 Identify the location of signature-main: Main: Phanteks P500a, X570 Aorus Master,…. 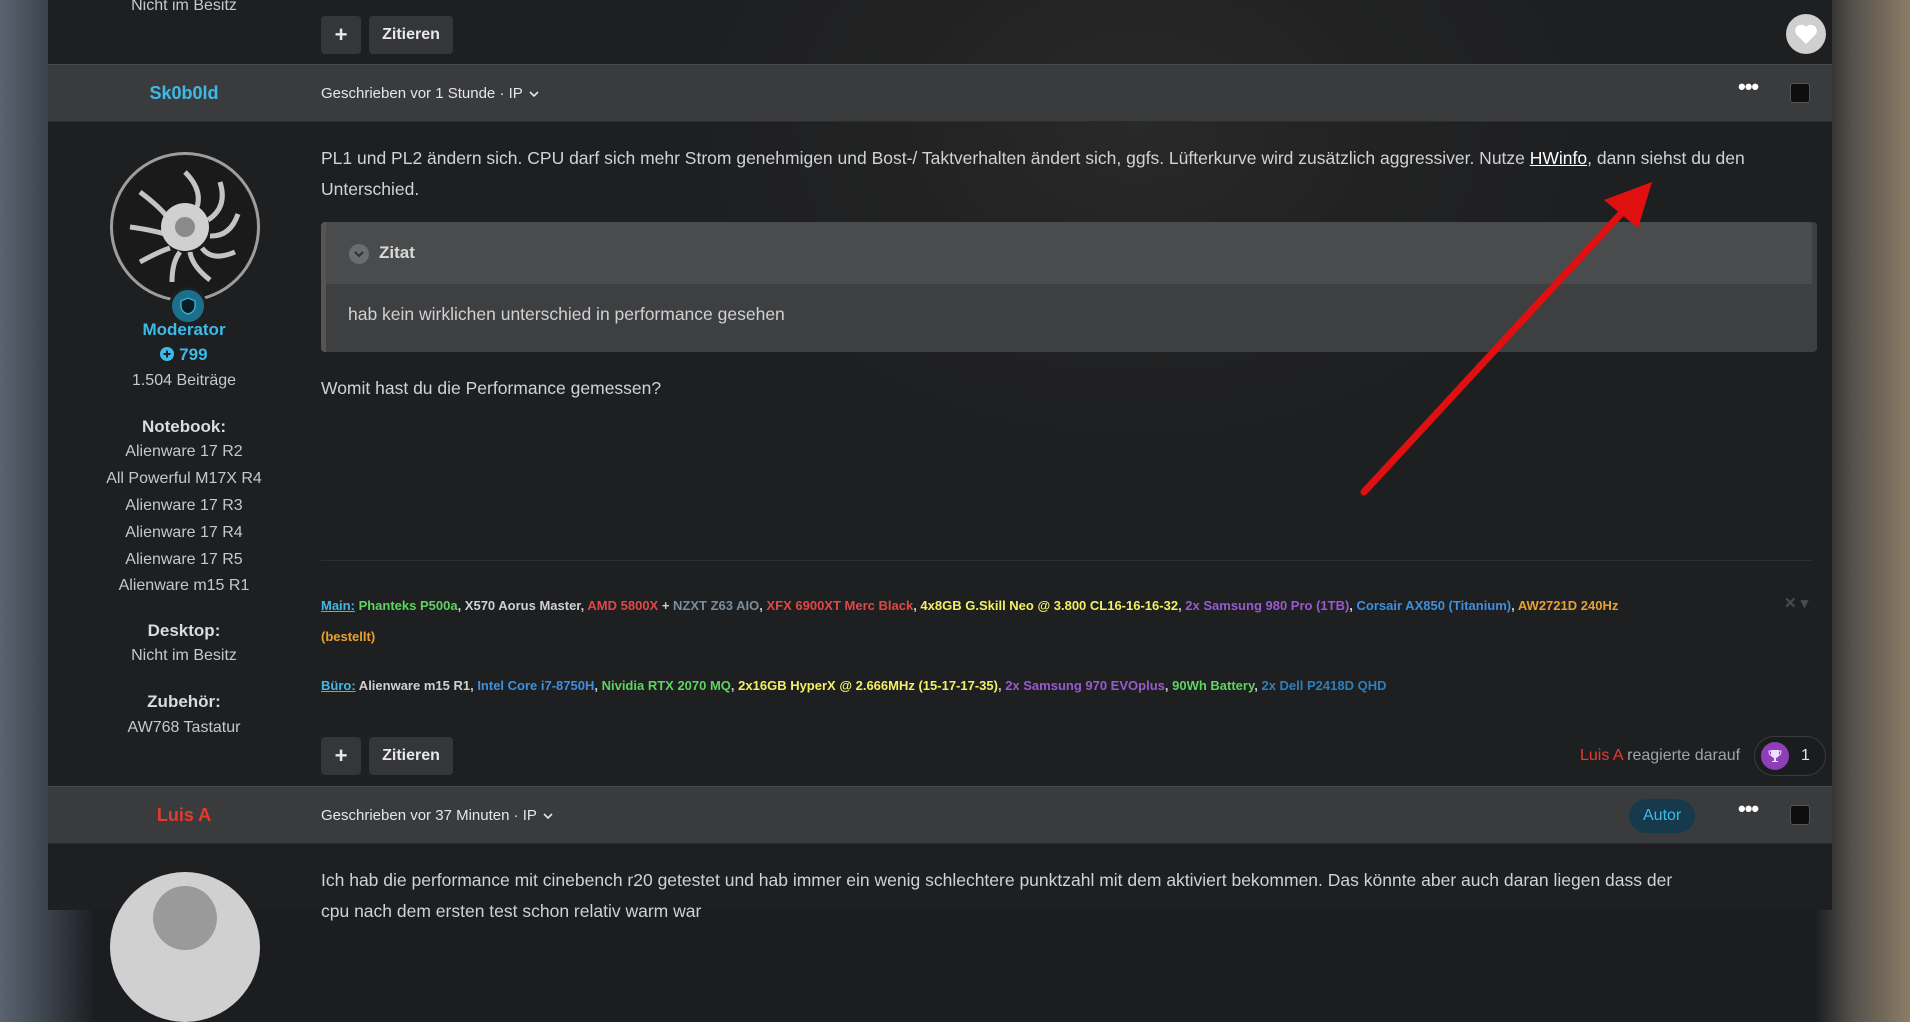
(969, 606).